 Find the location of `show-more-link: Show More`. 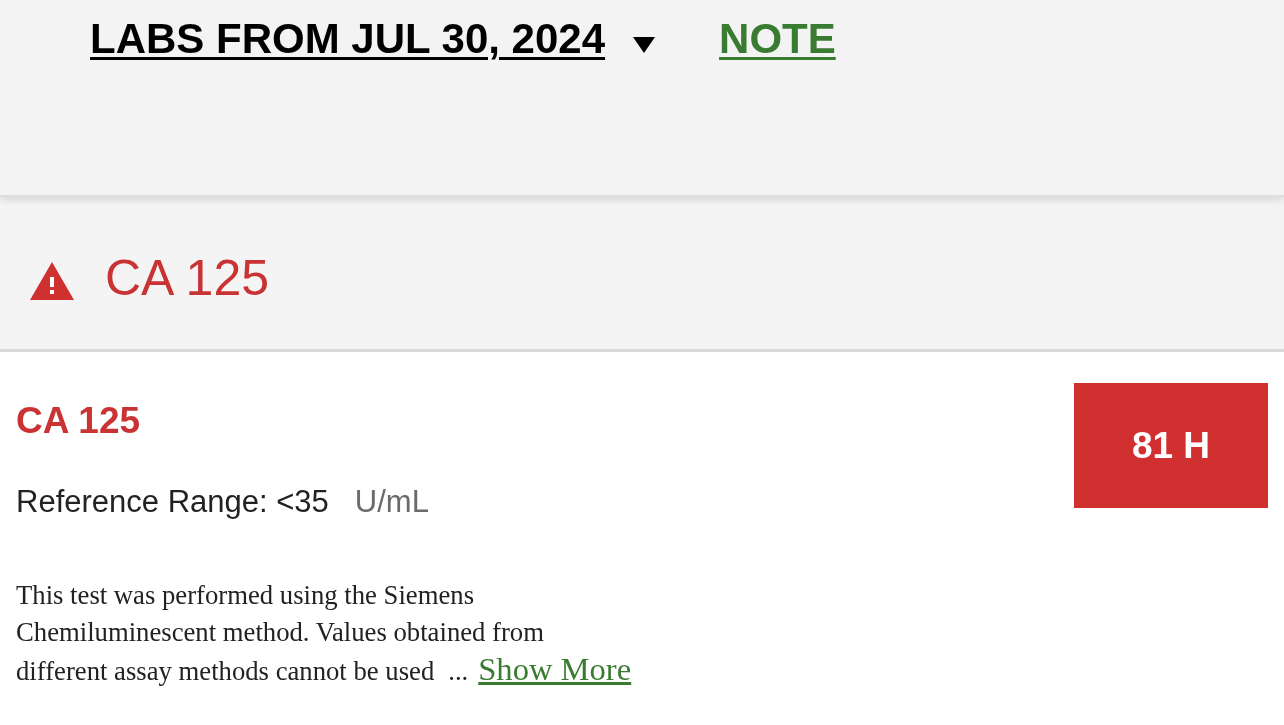

show-more-link: Show More is located at coordinates (555, 669).